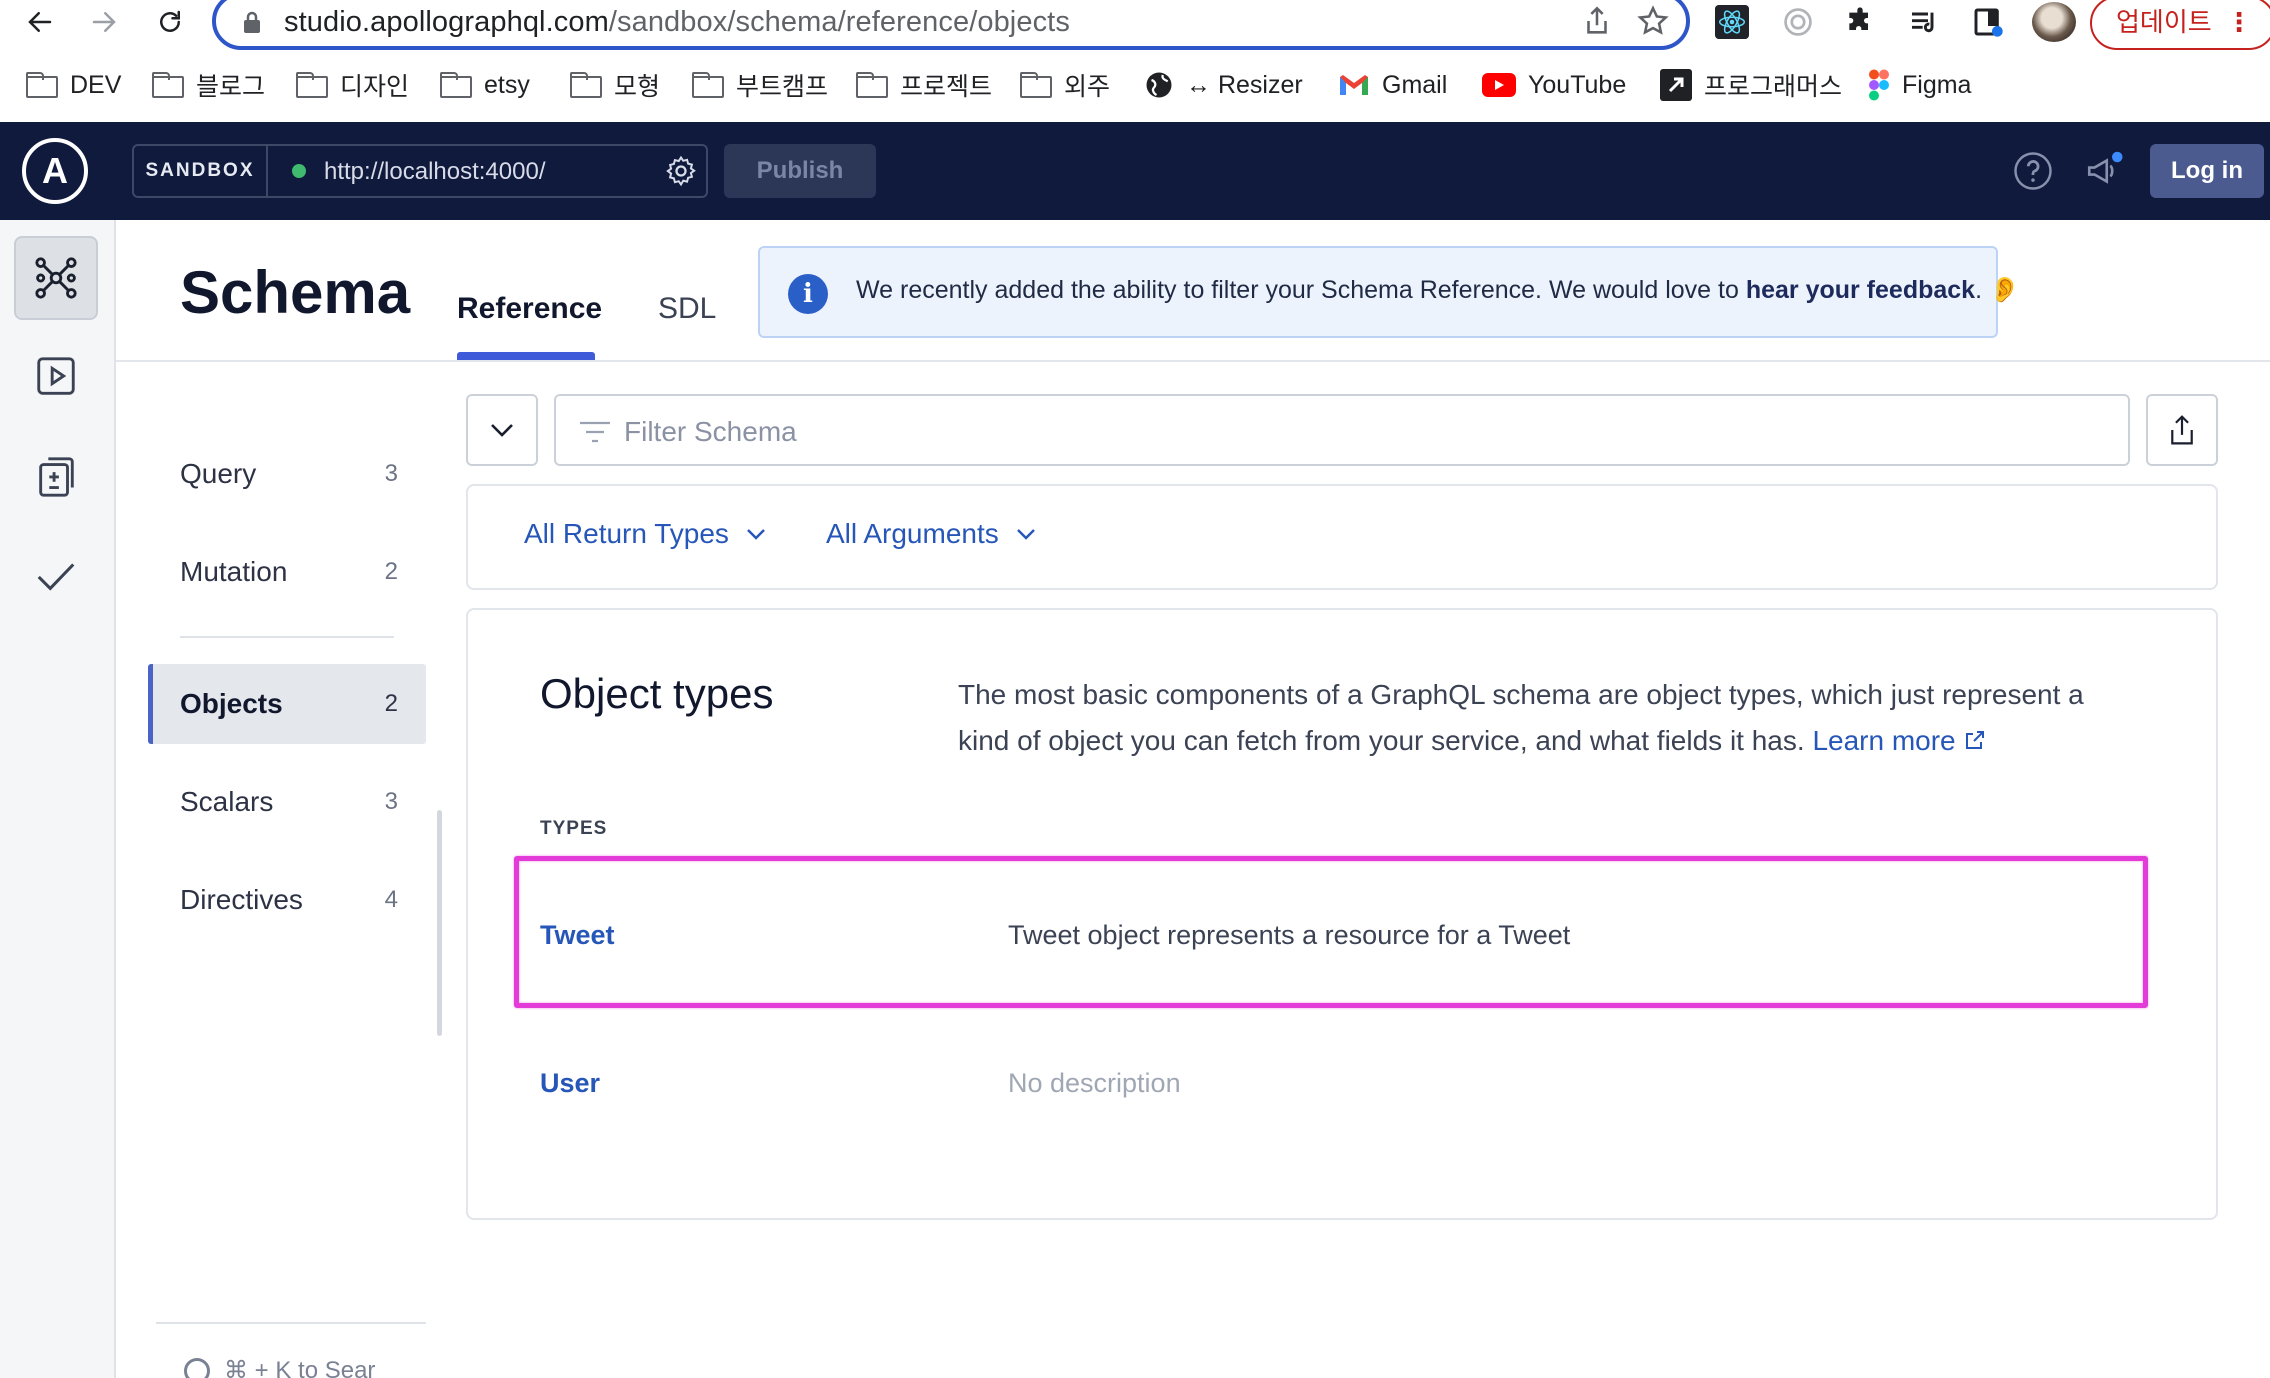 This screenshot has height=1378, width=2270. I want to click on bookmark-figma: Figma, so click(1919, 85).